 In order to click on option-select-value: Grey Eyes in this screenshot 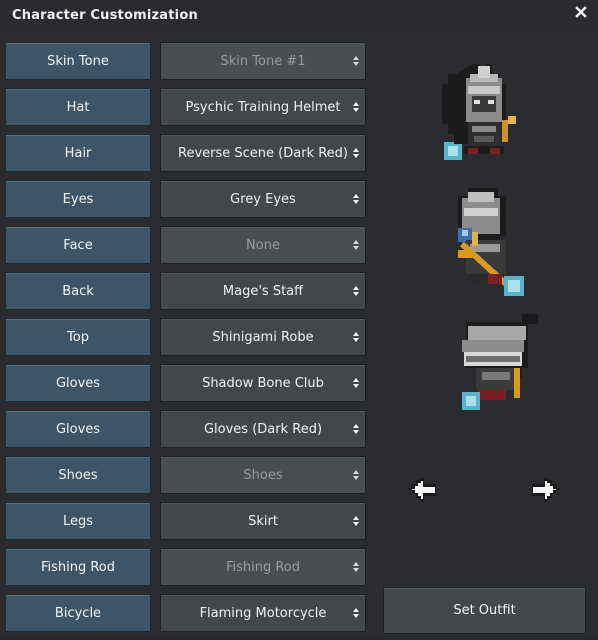, I will do `click(263, 199)`.